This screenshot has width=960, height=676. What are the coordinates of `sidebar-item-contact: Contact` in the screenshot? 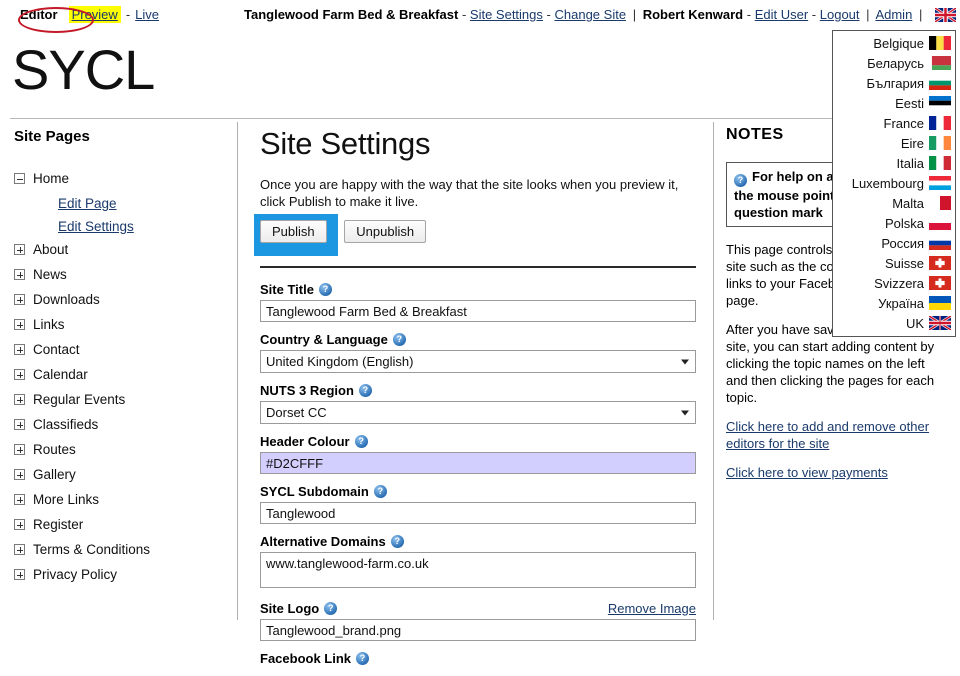 It's located at (125, 349).